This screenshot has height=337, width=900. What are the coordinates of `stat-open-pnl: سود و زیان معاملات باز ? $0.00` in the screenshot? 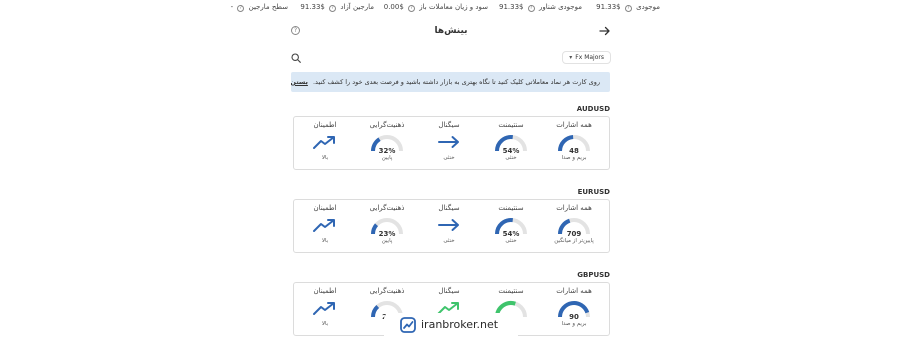 It's located at (436, 7).